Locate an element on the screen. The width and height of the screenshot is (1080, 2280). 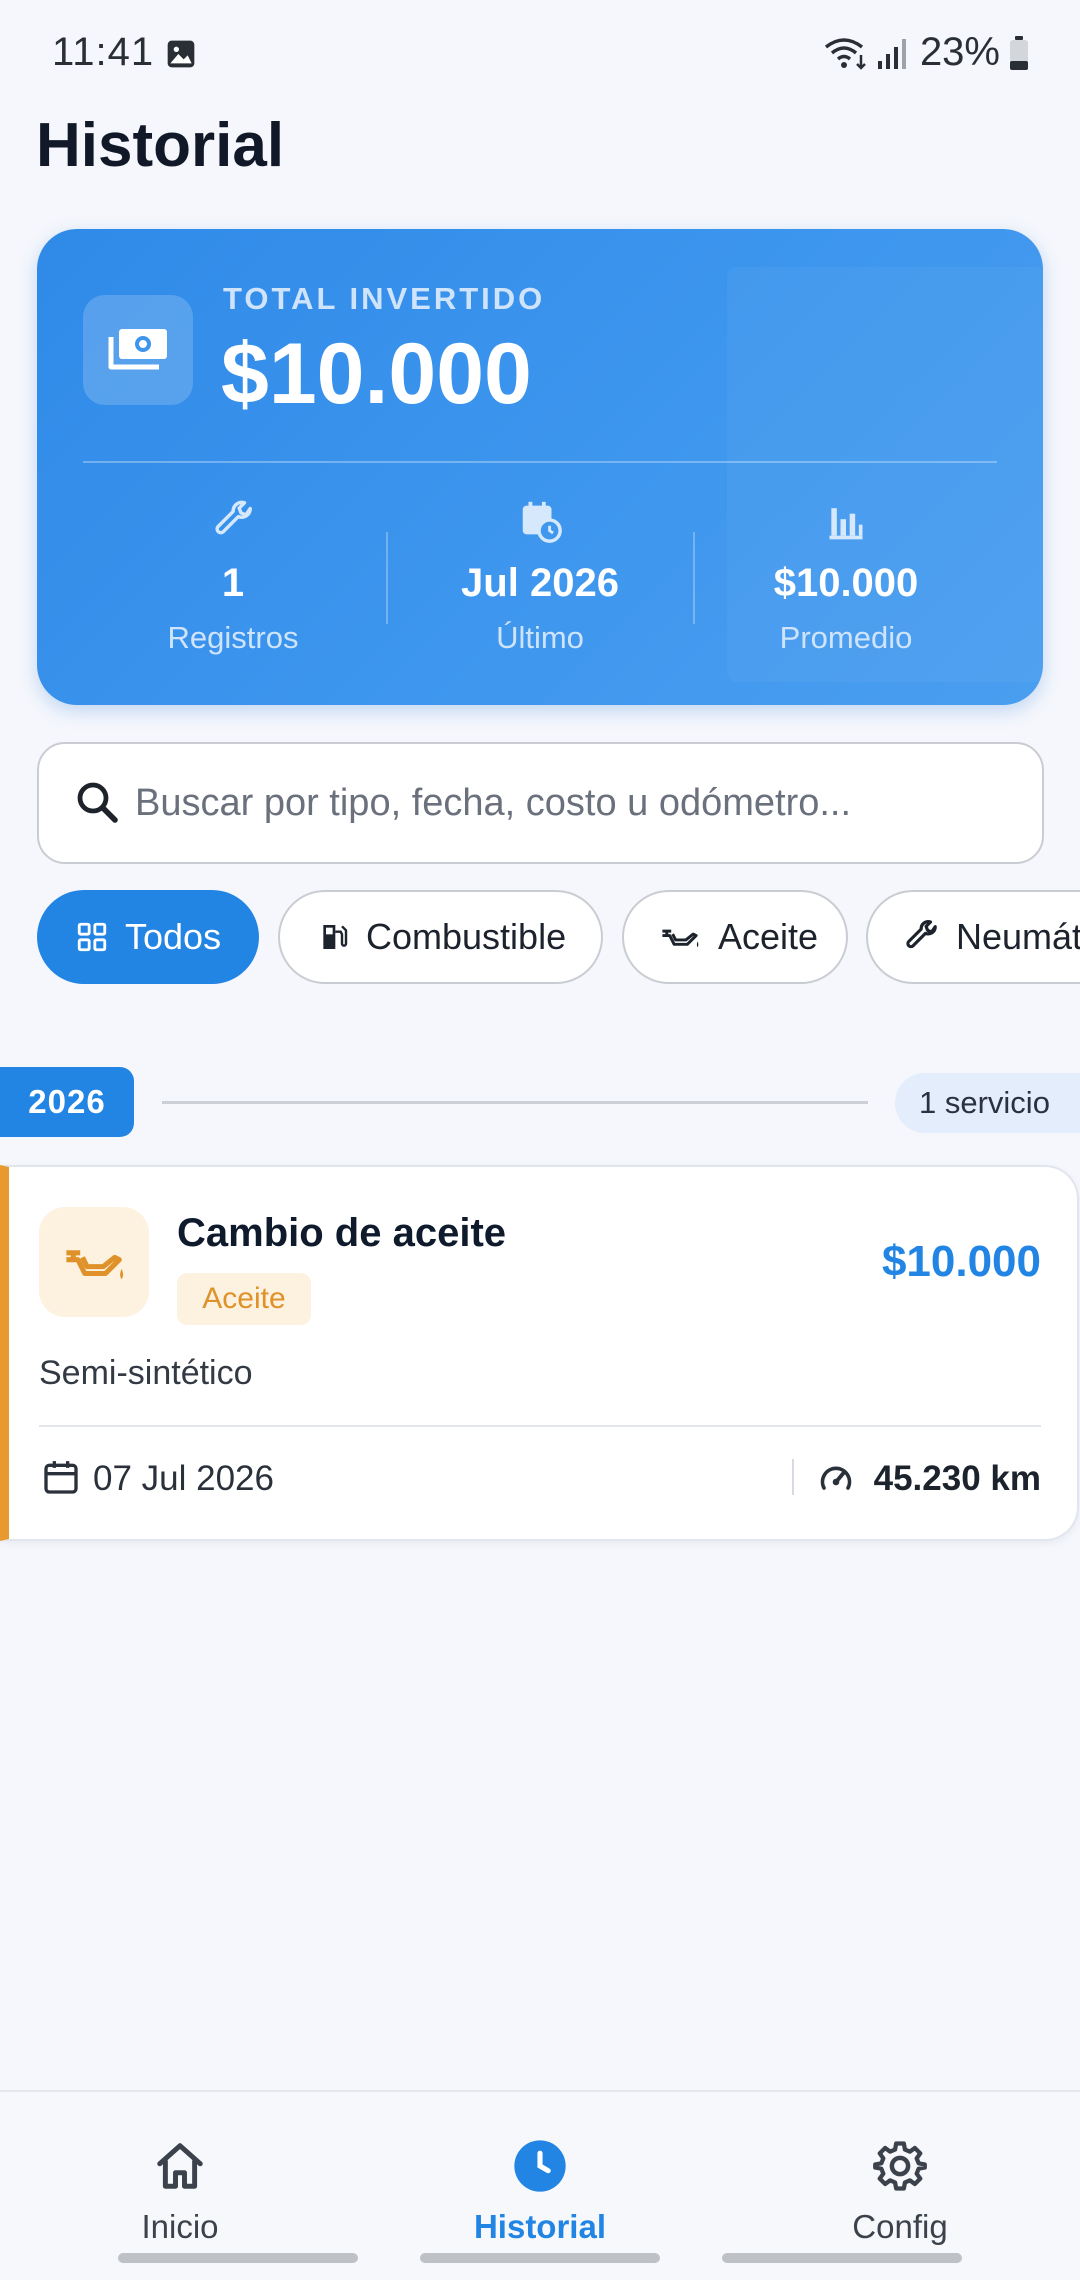
battery-icon is located at coordinates (1019, 52).